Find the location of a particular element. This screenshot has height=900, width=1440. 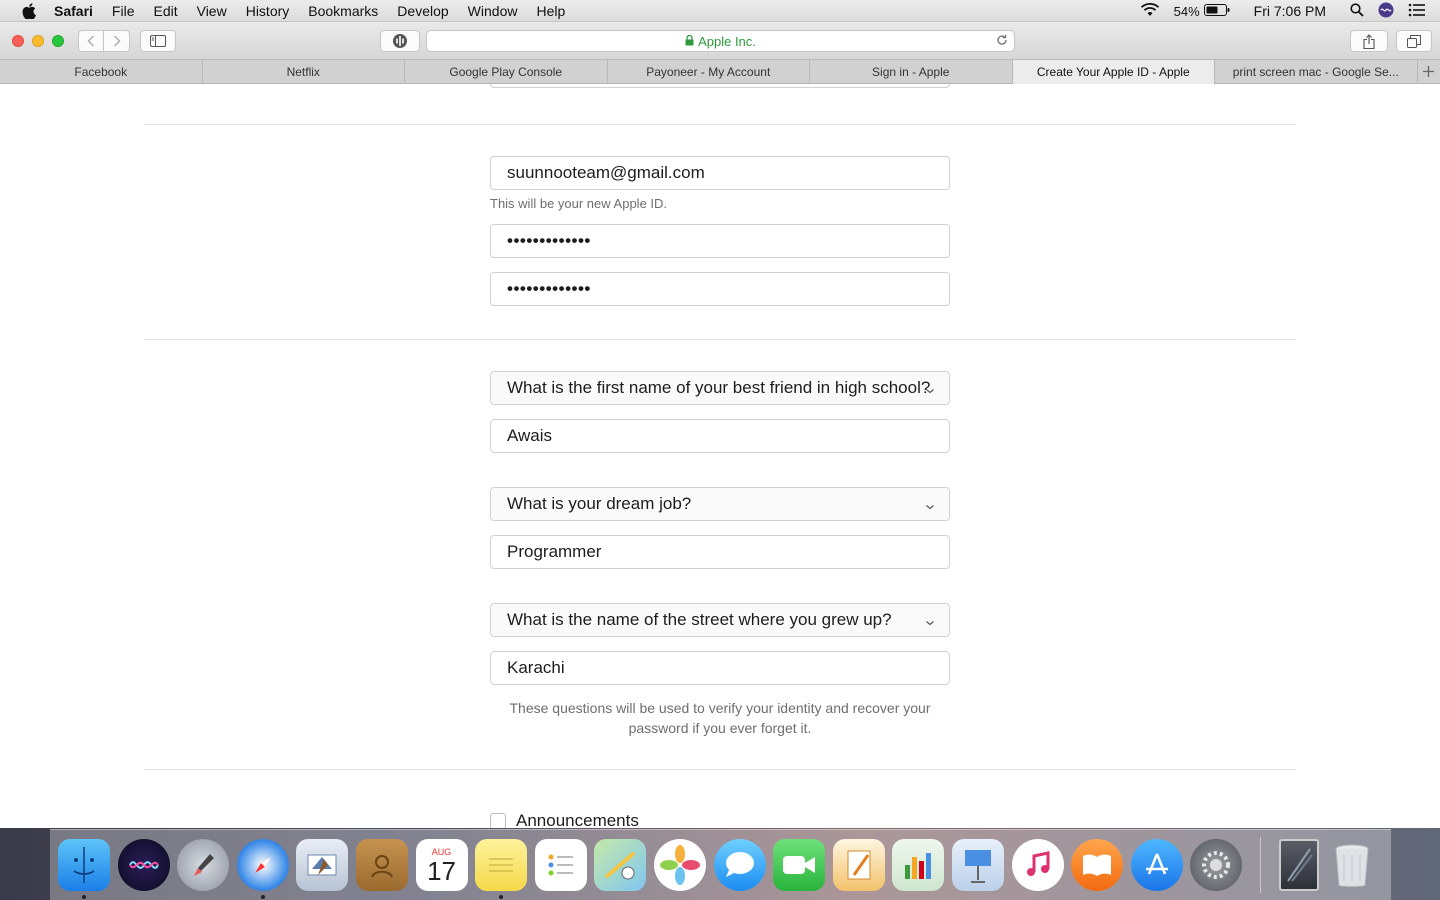

security-question-2-select: What is your dream job? is located at coordinates (720, 504).